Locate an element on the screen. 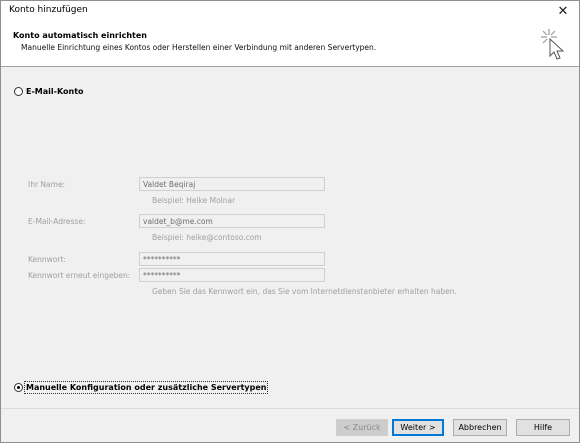 This screenshot has height=443, width=580. name-field: Valdet Beqiraj is located at coordinates (232, 184).